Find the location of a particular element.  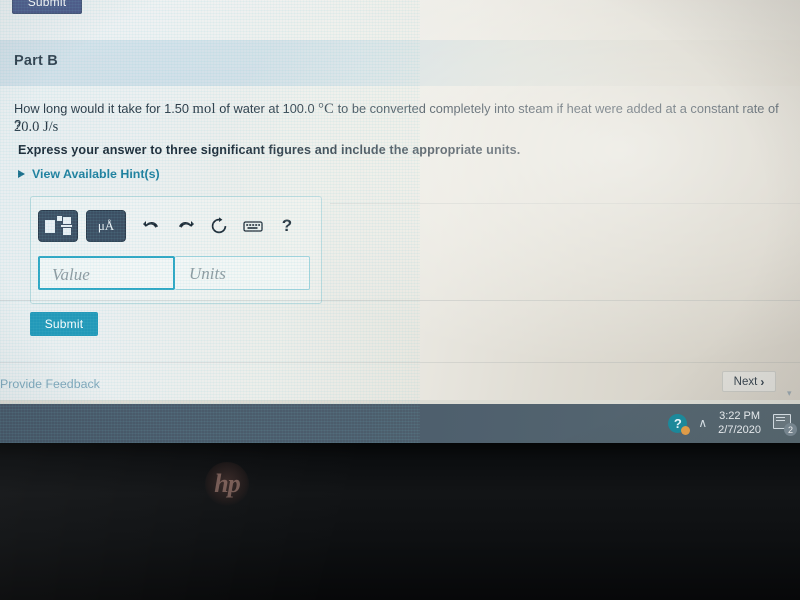

part-title: Part B is located at coordinates (36, 61).